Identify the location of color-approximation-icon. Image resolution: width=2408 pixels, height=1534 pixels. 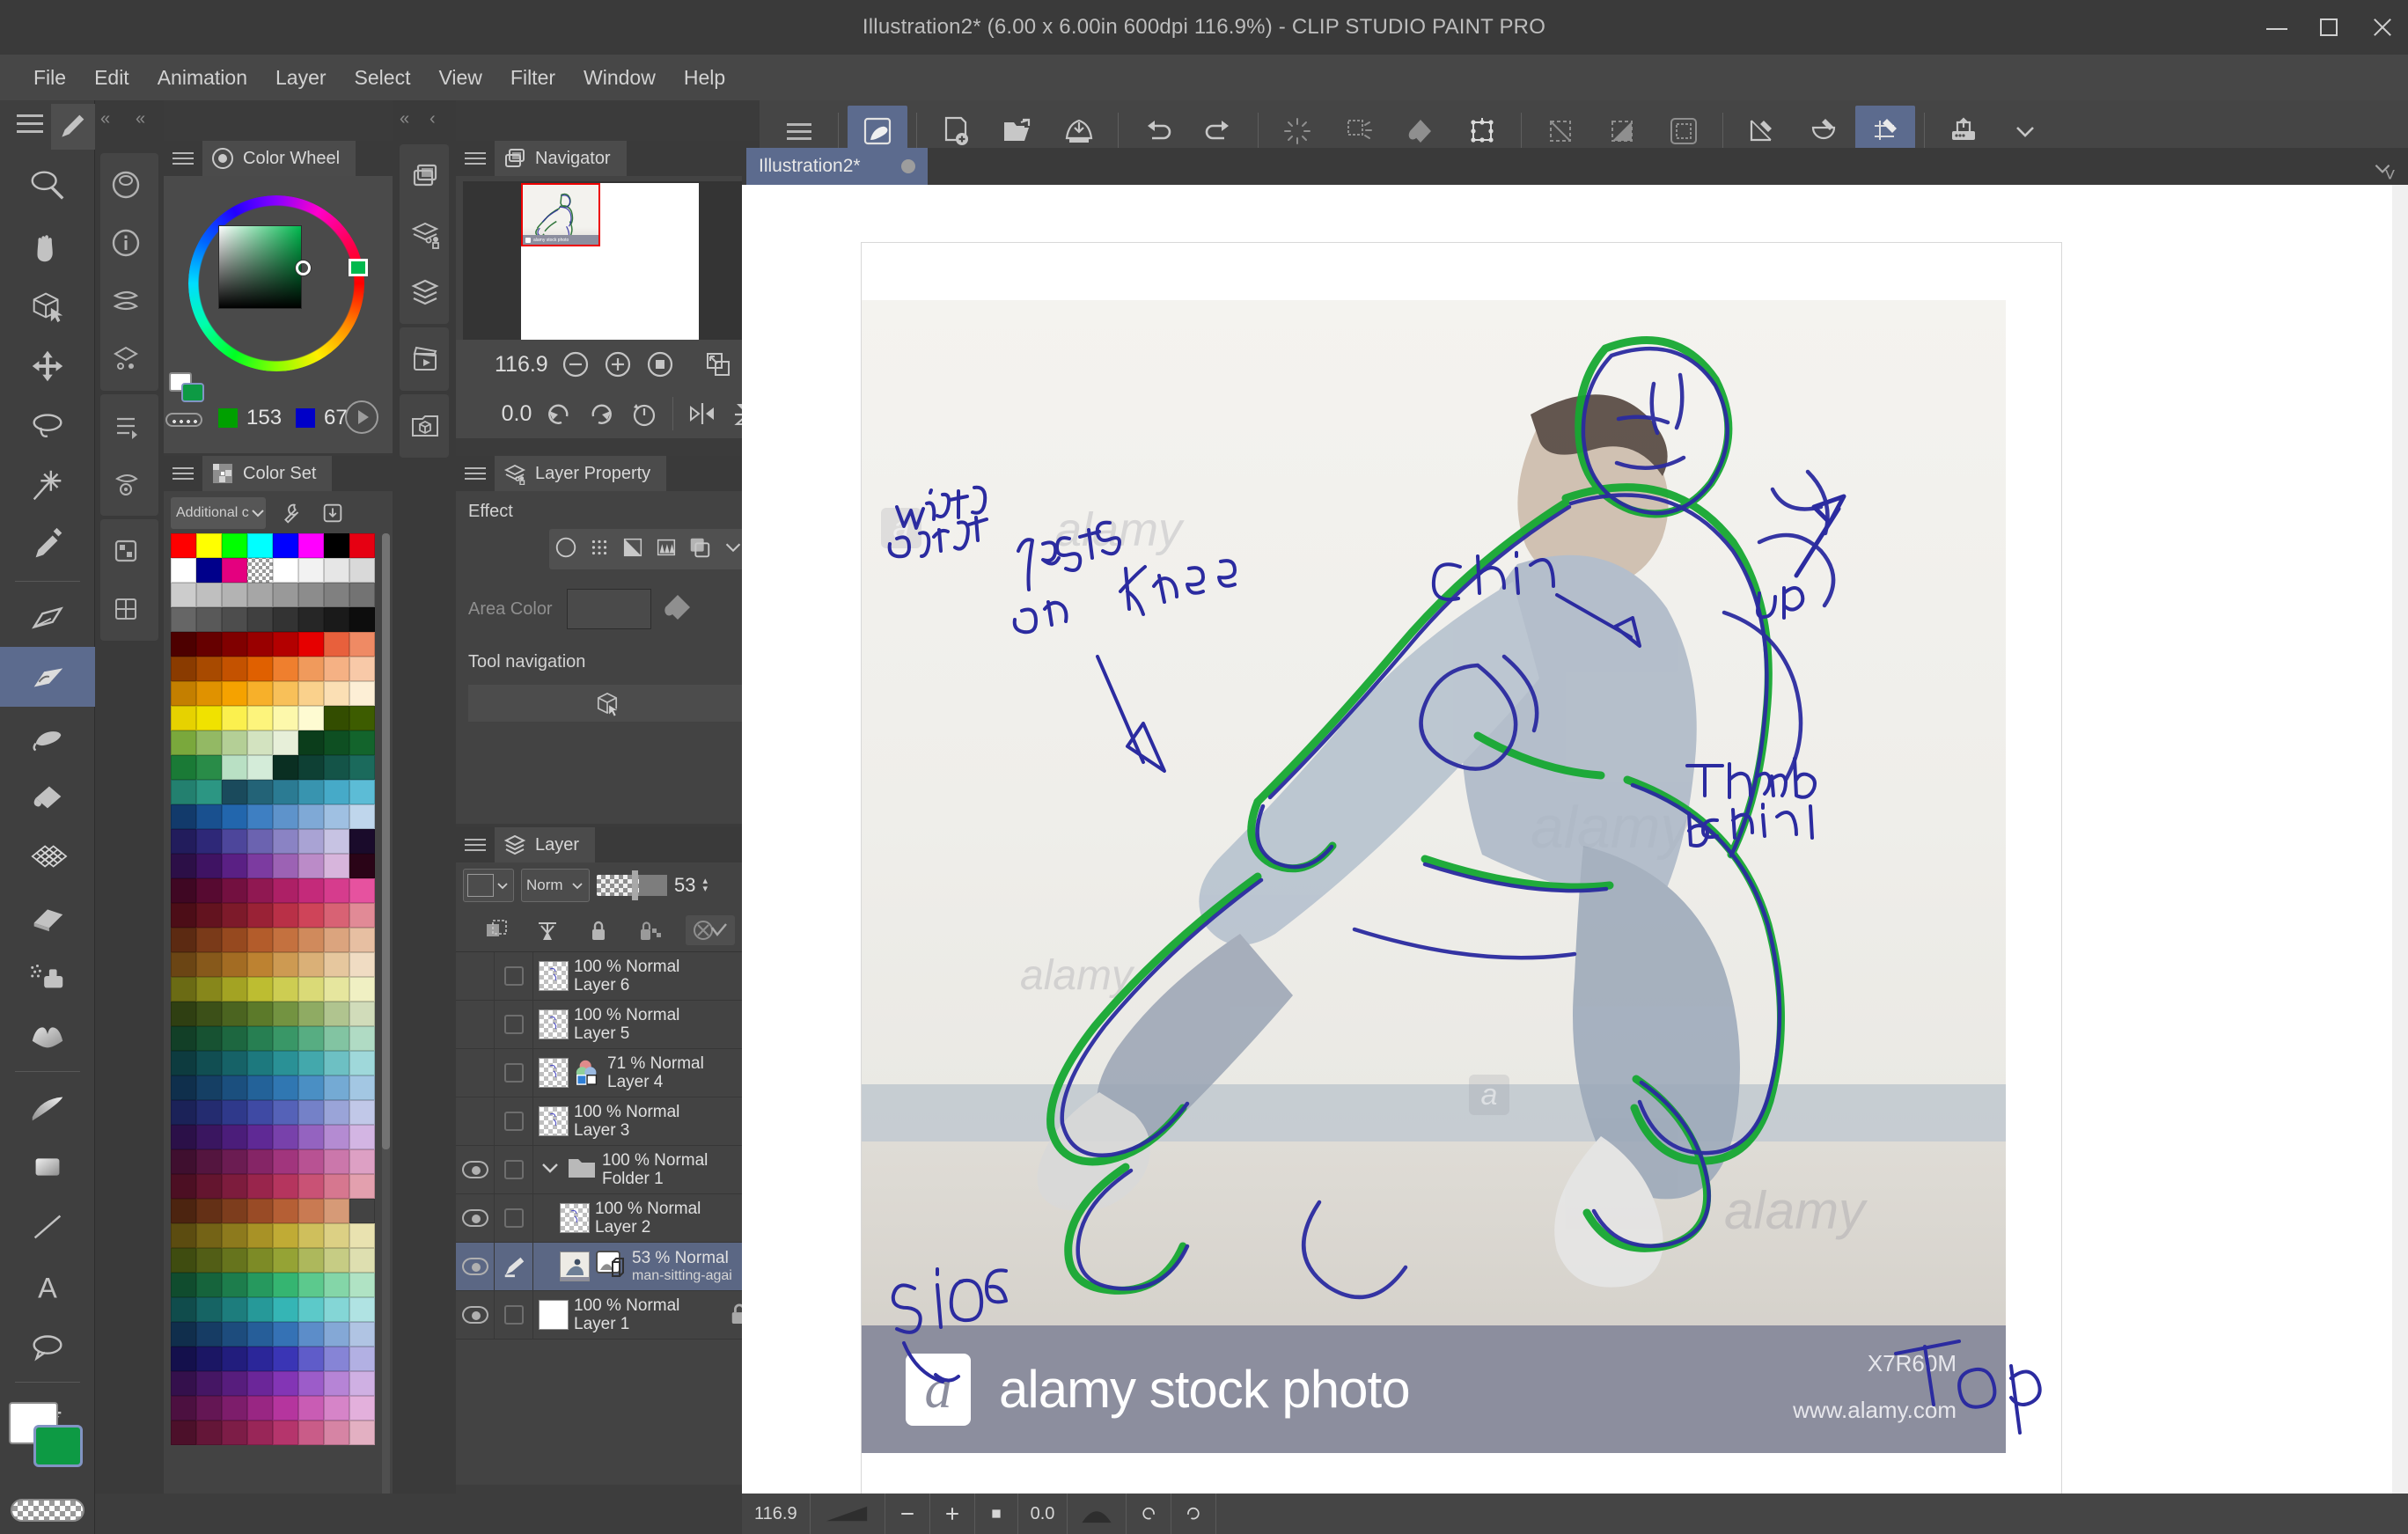
(361, 417).